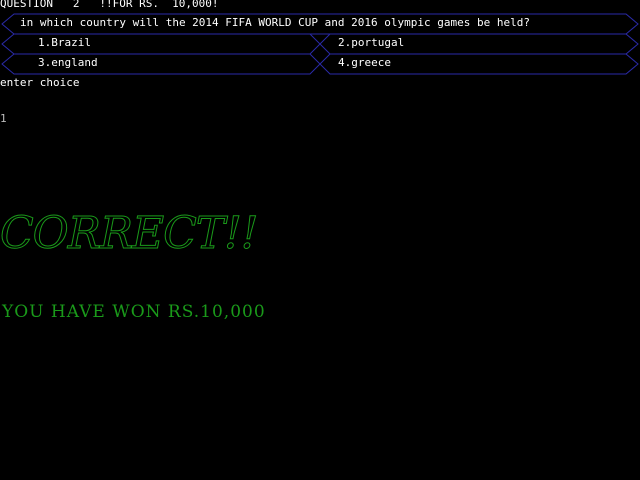  Describe the element at coordinates (40, 82) in the screenshot. I see `enter-choice-prompt: enter choice` at that location.